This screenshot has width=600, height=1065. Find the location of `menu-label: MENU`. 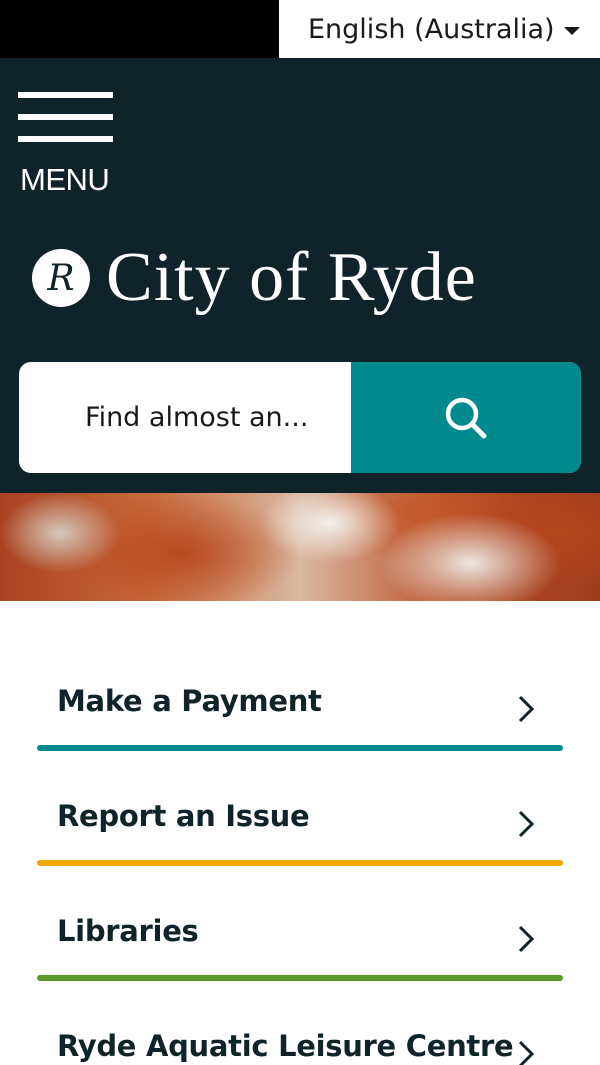

menu-label: MENU is located at coordinates (65, 179).